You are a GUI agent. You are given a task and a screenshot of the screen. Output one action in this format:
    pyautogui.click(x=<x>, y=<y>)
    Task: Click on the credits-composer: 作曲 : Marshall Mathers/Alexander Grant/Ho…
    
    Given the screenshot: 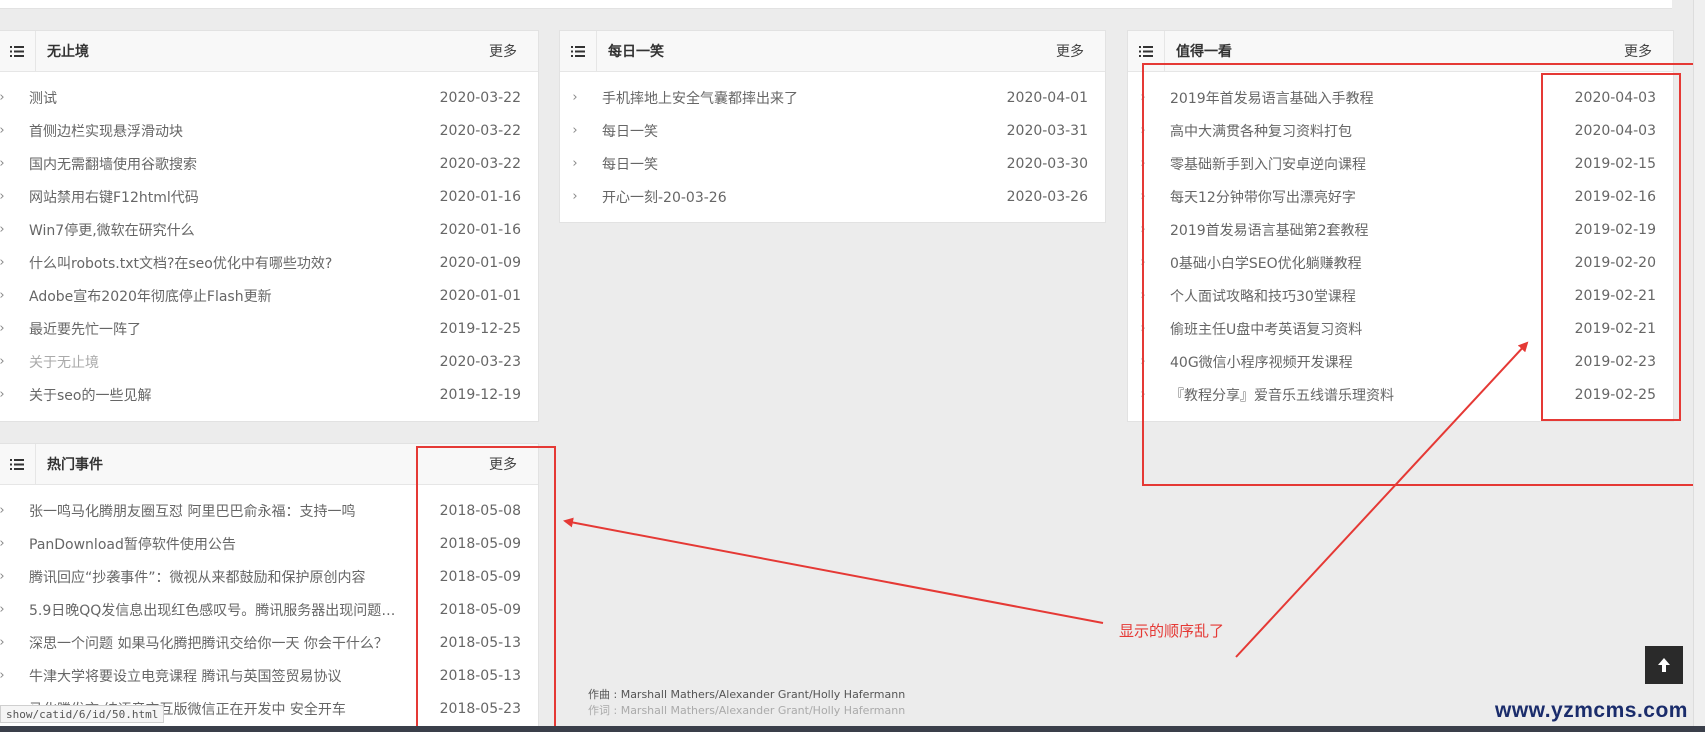 What is the action you would take?
    pyautogui.click(x=747, y=694)
    